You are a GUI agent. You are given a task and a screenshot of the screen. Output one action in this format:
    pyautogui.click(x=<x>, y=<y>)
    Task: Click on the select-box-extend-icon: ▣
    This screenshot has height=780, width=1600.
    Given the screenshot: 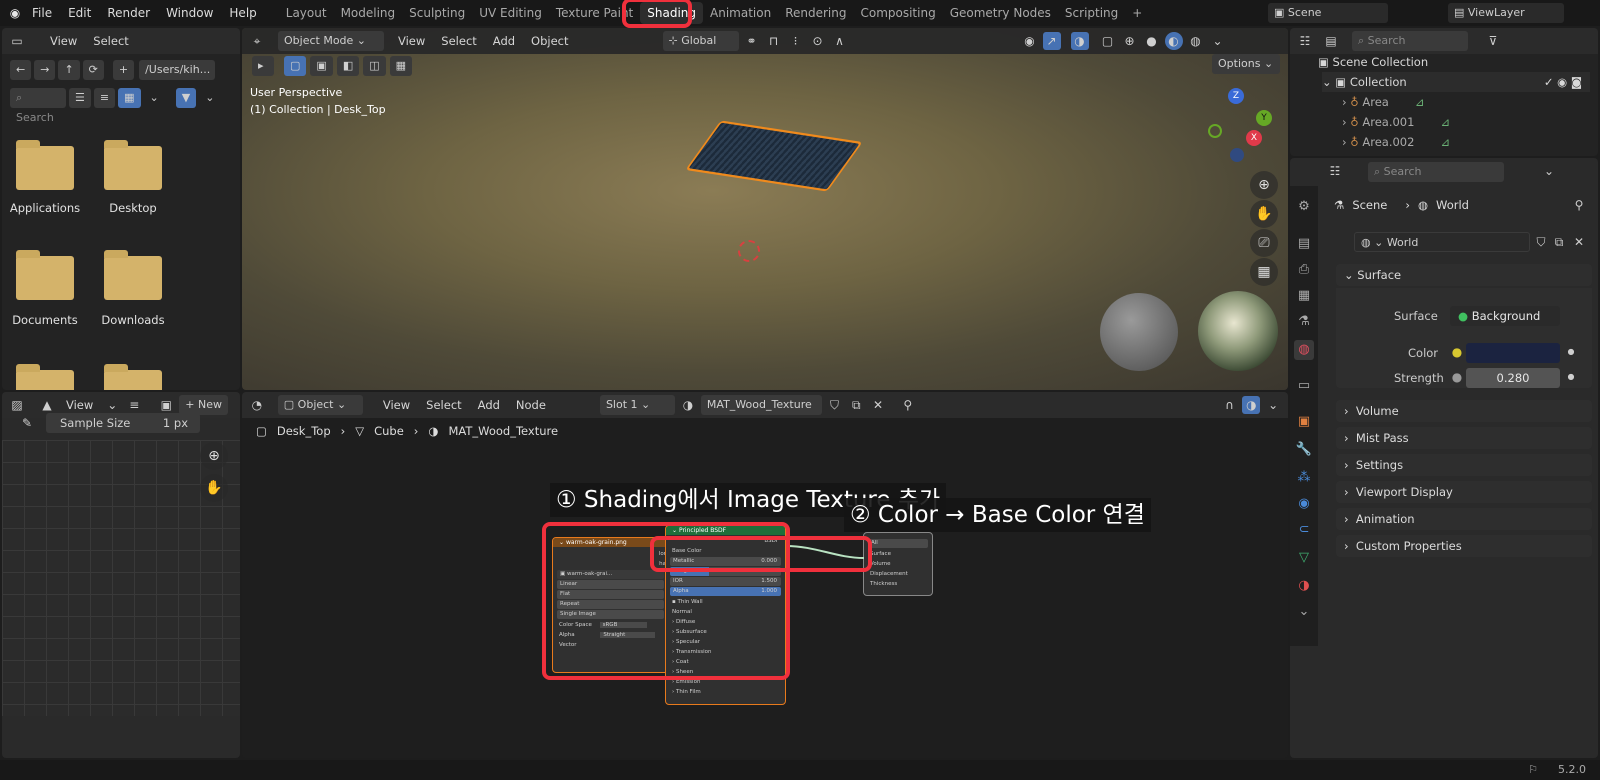 What is the action you would take?
    pyautogui.click(x=321, y=66)
    